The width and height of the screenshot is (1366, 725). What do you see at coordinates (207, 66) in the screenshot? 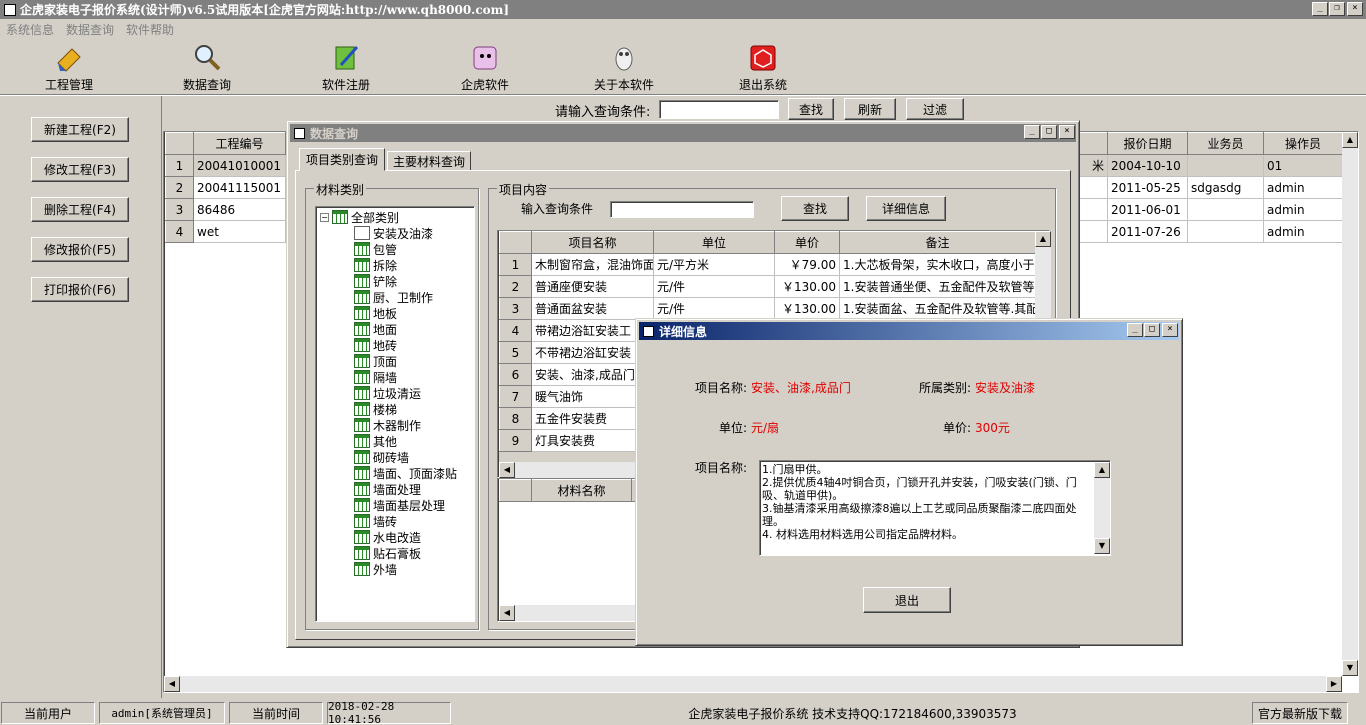
I see `toolbar-data-query: 数据查询` at bounding box center [207, 66].